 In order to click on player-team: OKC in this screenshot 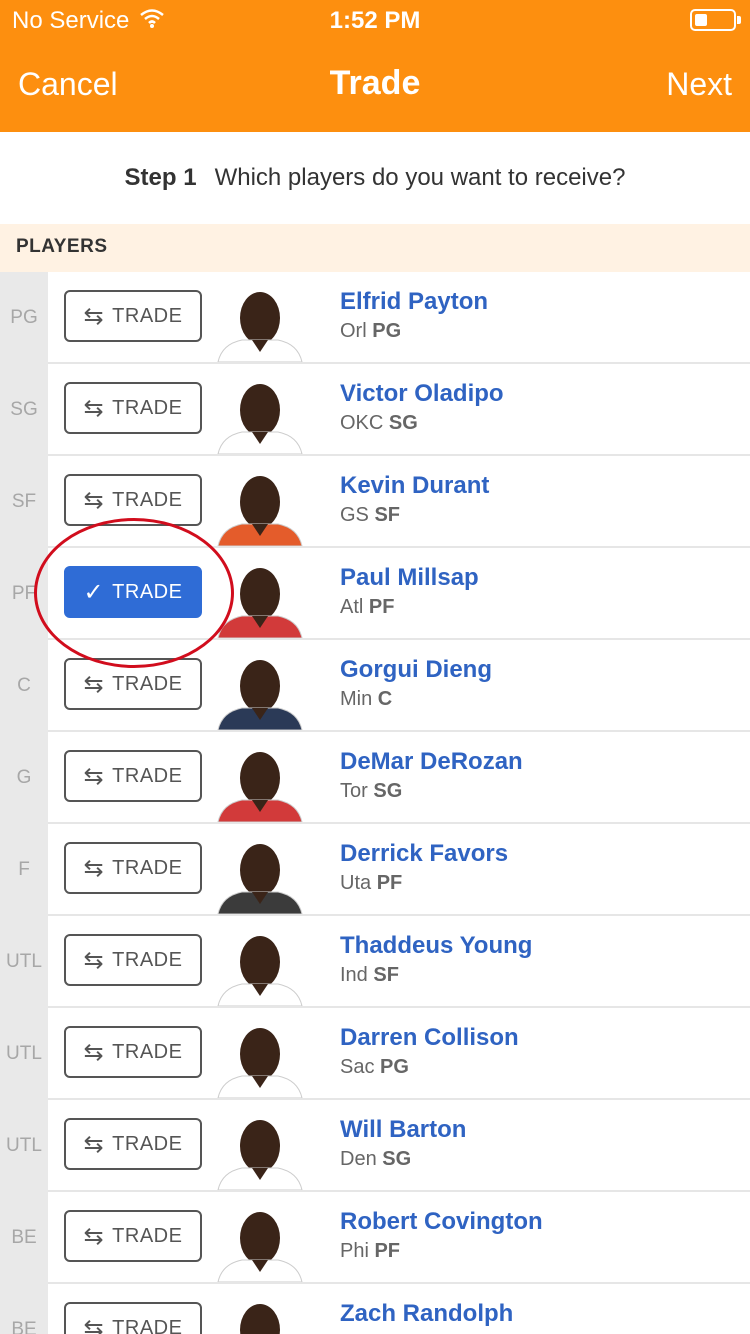, I will do `click(362, 423)`.